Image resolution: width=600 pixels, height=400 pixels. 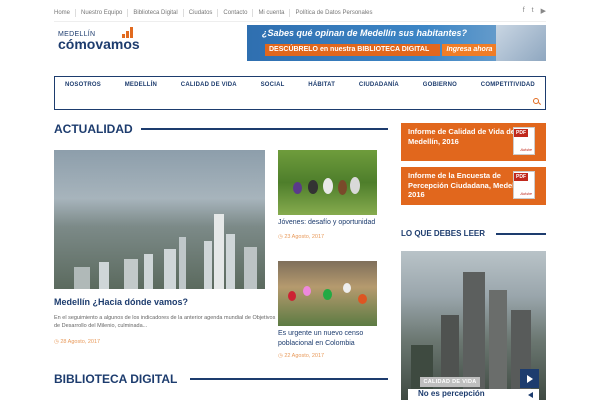 I want to click on nav-competitividad: COMPETITIVIDAD, so click(x=508, y=95).